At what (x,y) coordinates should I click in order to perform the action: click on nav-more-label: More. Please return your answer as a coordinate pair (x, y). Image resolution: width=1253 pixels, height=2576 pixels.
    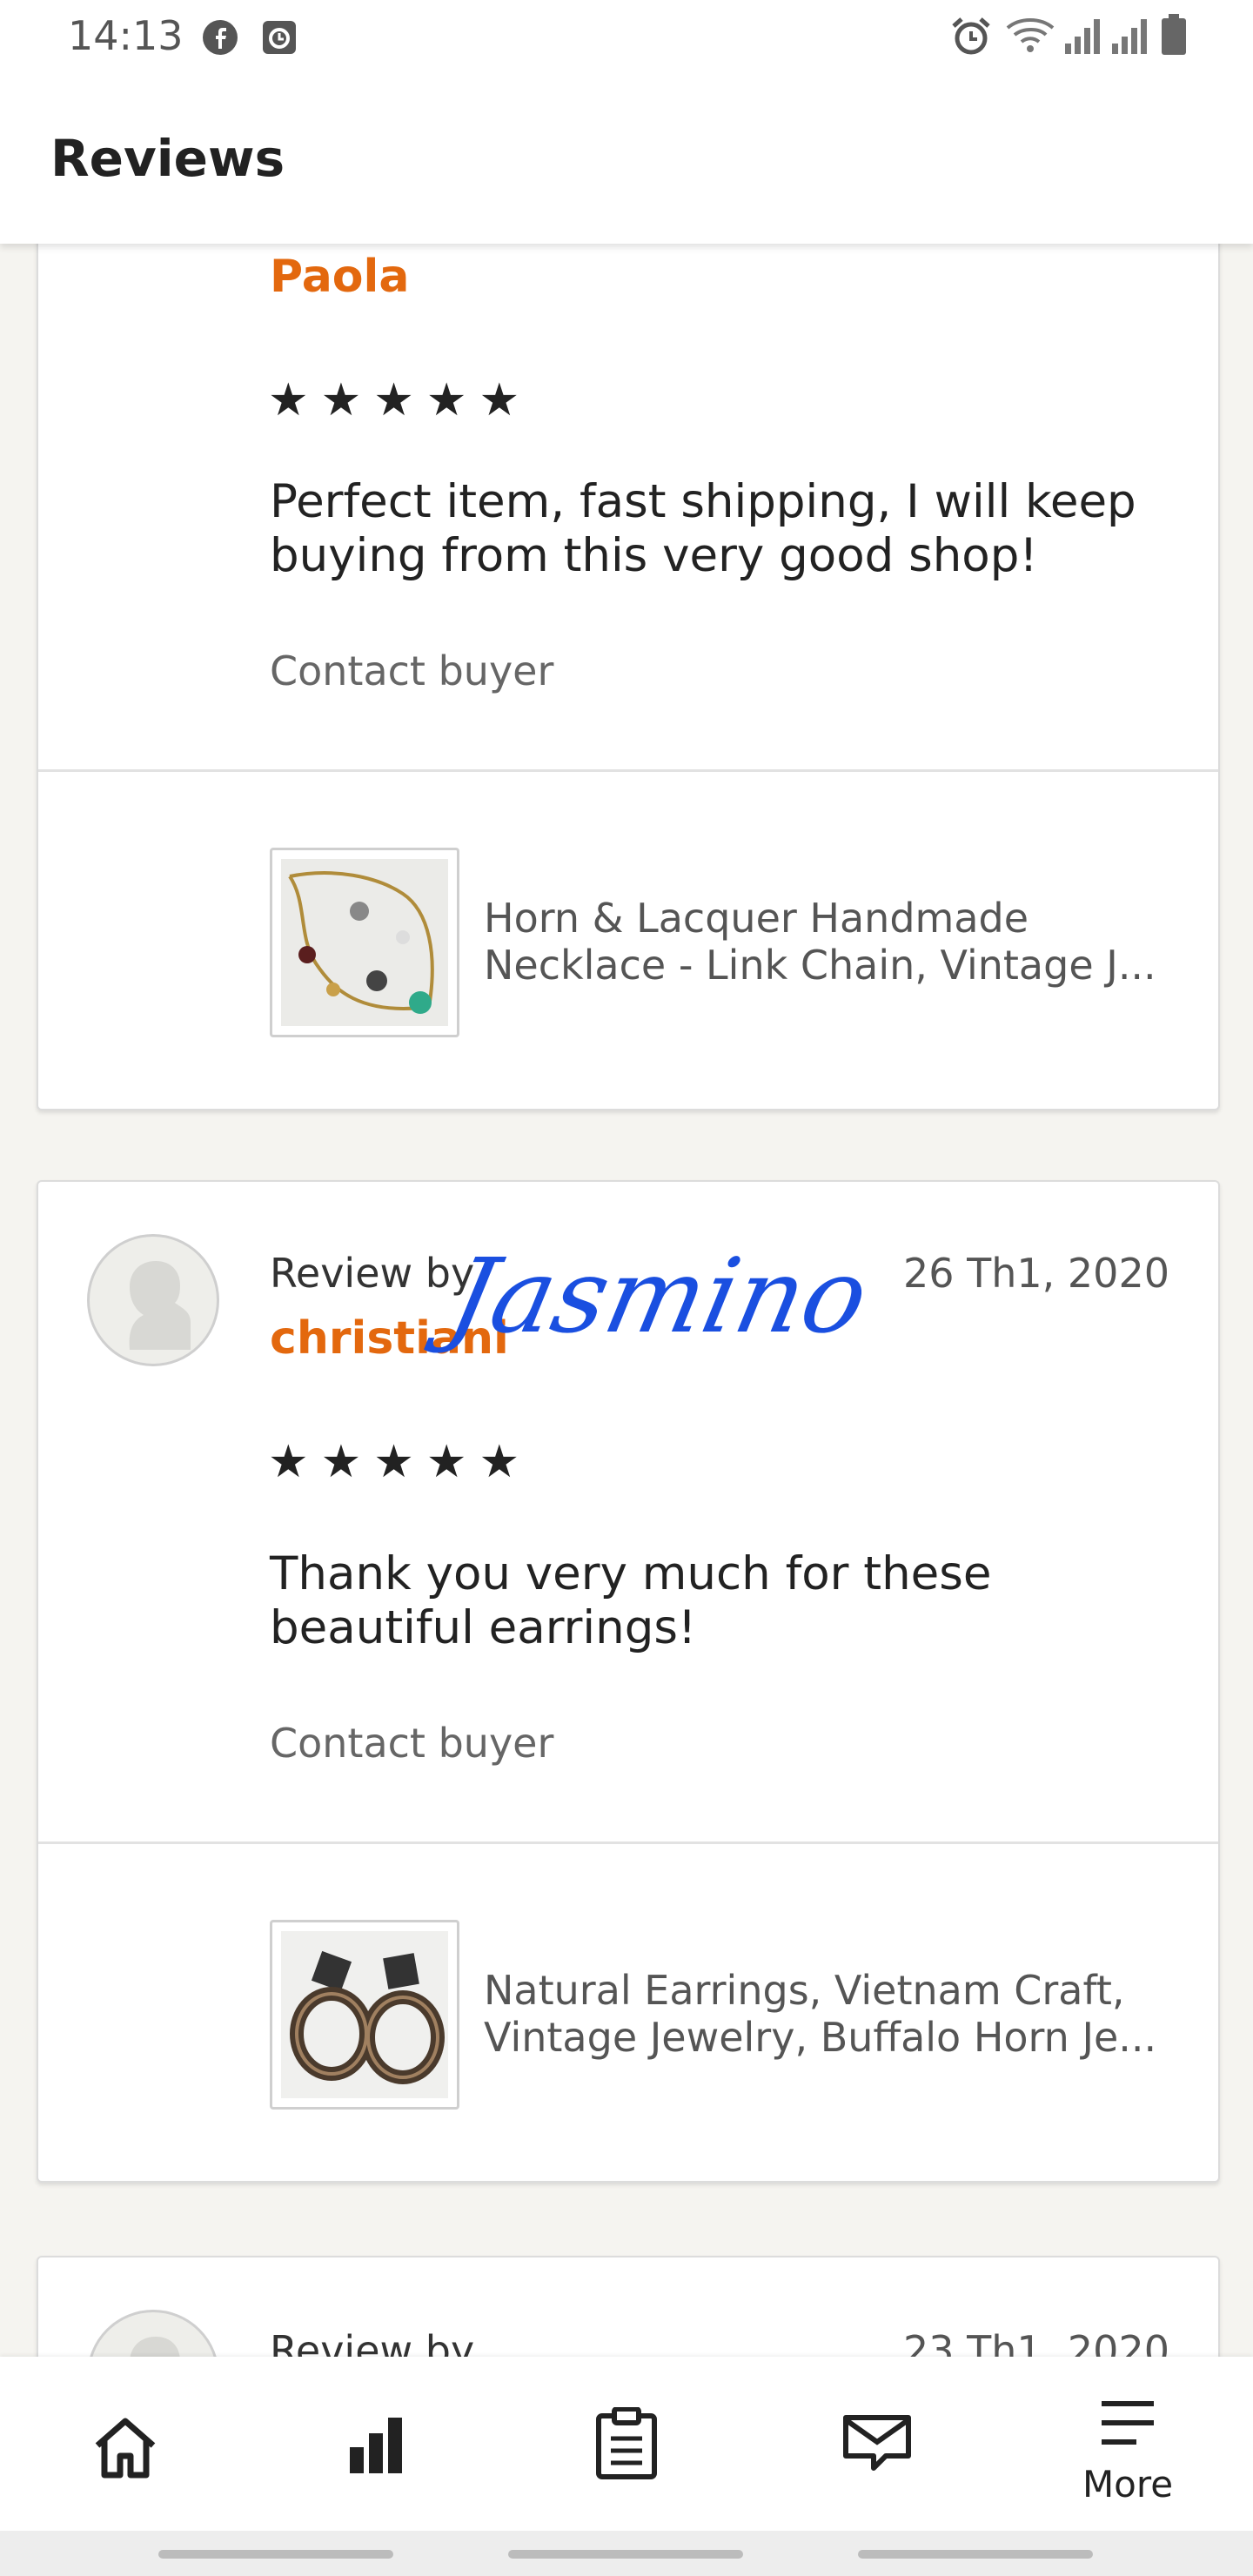
    Looking at the image, I should click on (1128, 2485).